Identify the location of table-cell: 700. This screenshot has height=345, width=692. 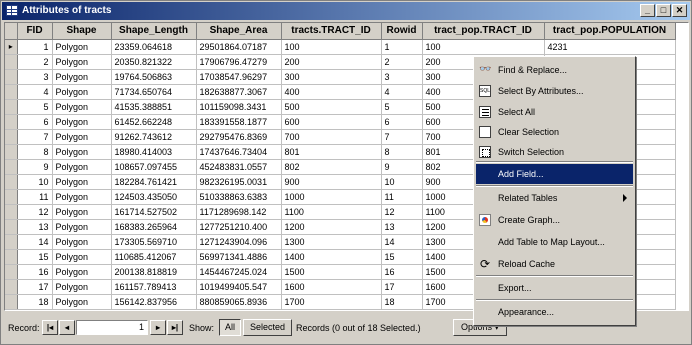
(331, 137).